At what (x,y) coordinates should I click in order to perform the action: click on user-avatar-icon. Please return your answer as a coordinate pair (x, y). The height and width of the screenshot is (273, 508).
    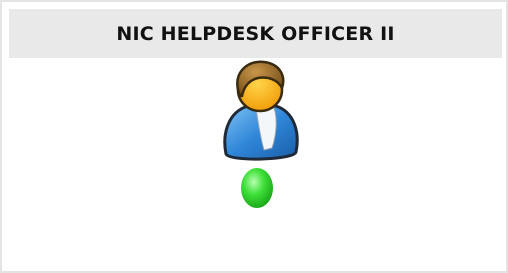
    Looking at the image, I should click on (259, 110).